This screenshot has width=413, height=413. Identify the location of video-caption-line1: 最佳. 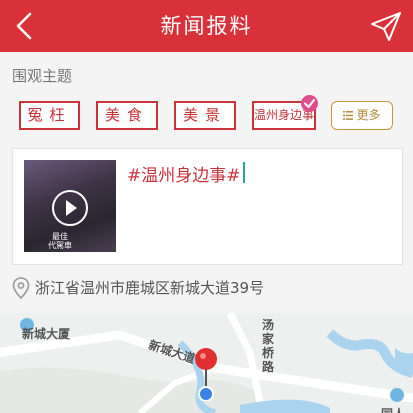
(60, 236).